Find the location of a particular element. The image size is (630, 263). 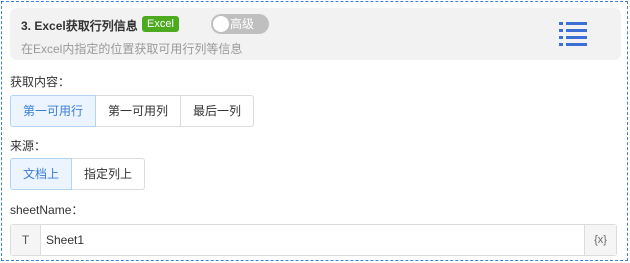

advanced-toggle: 高级 is located at coordinates (240, 24).